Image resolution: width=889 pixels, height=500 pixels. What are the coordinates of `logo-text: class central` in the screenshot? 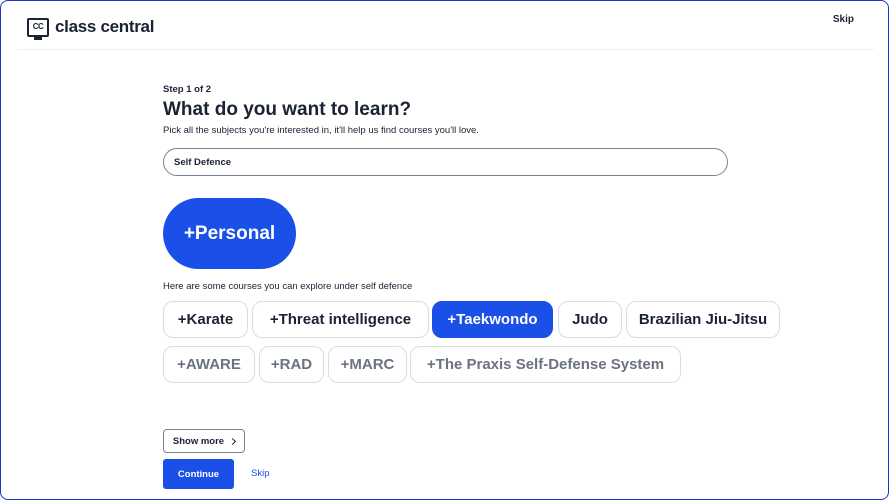 It's located at (105, 26).